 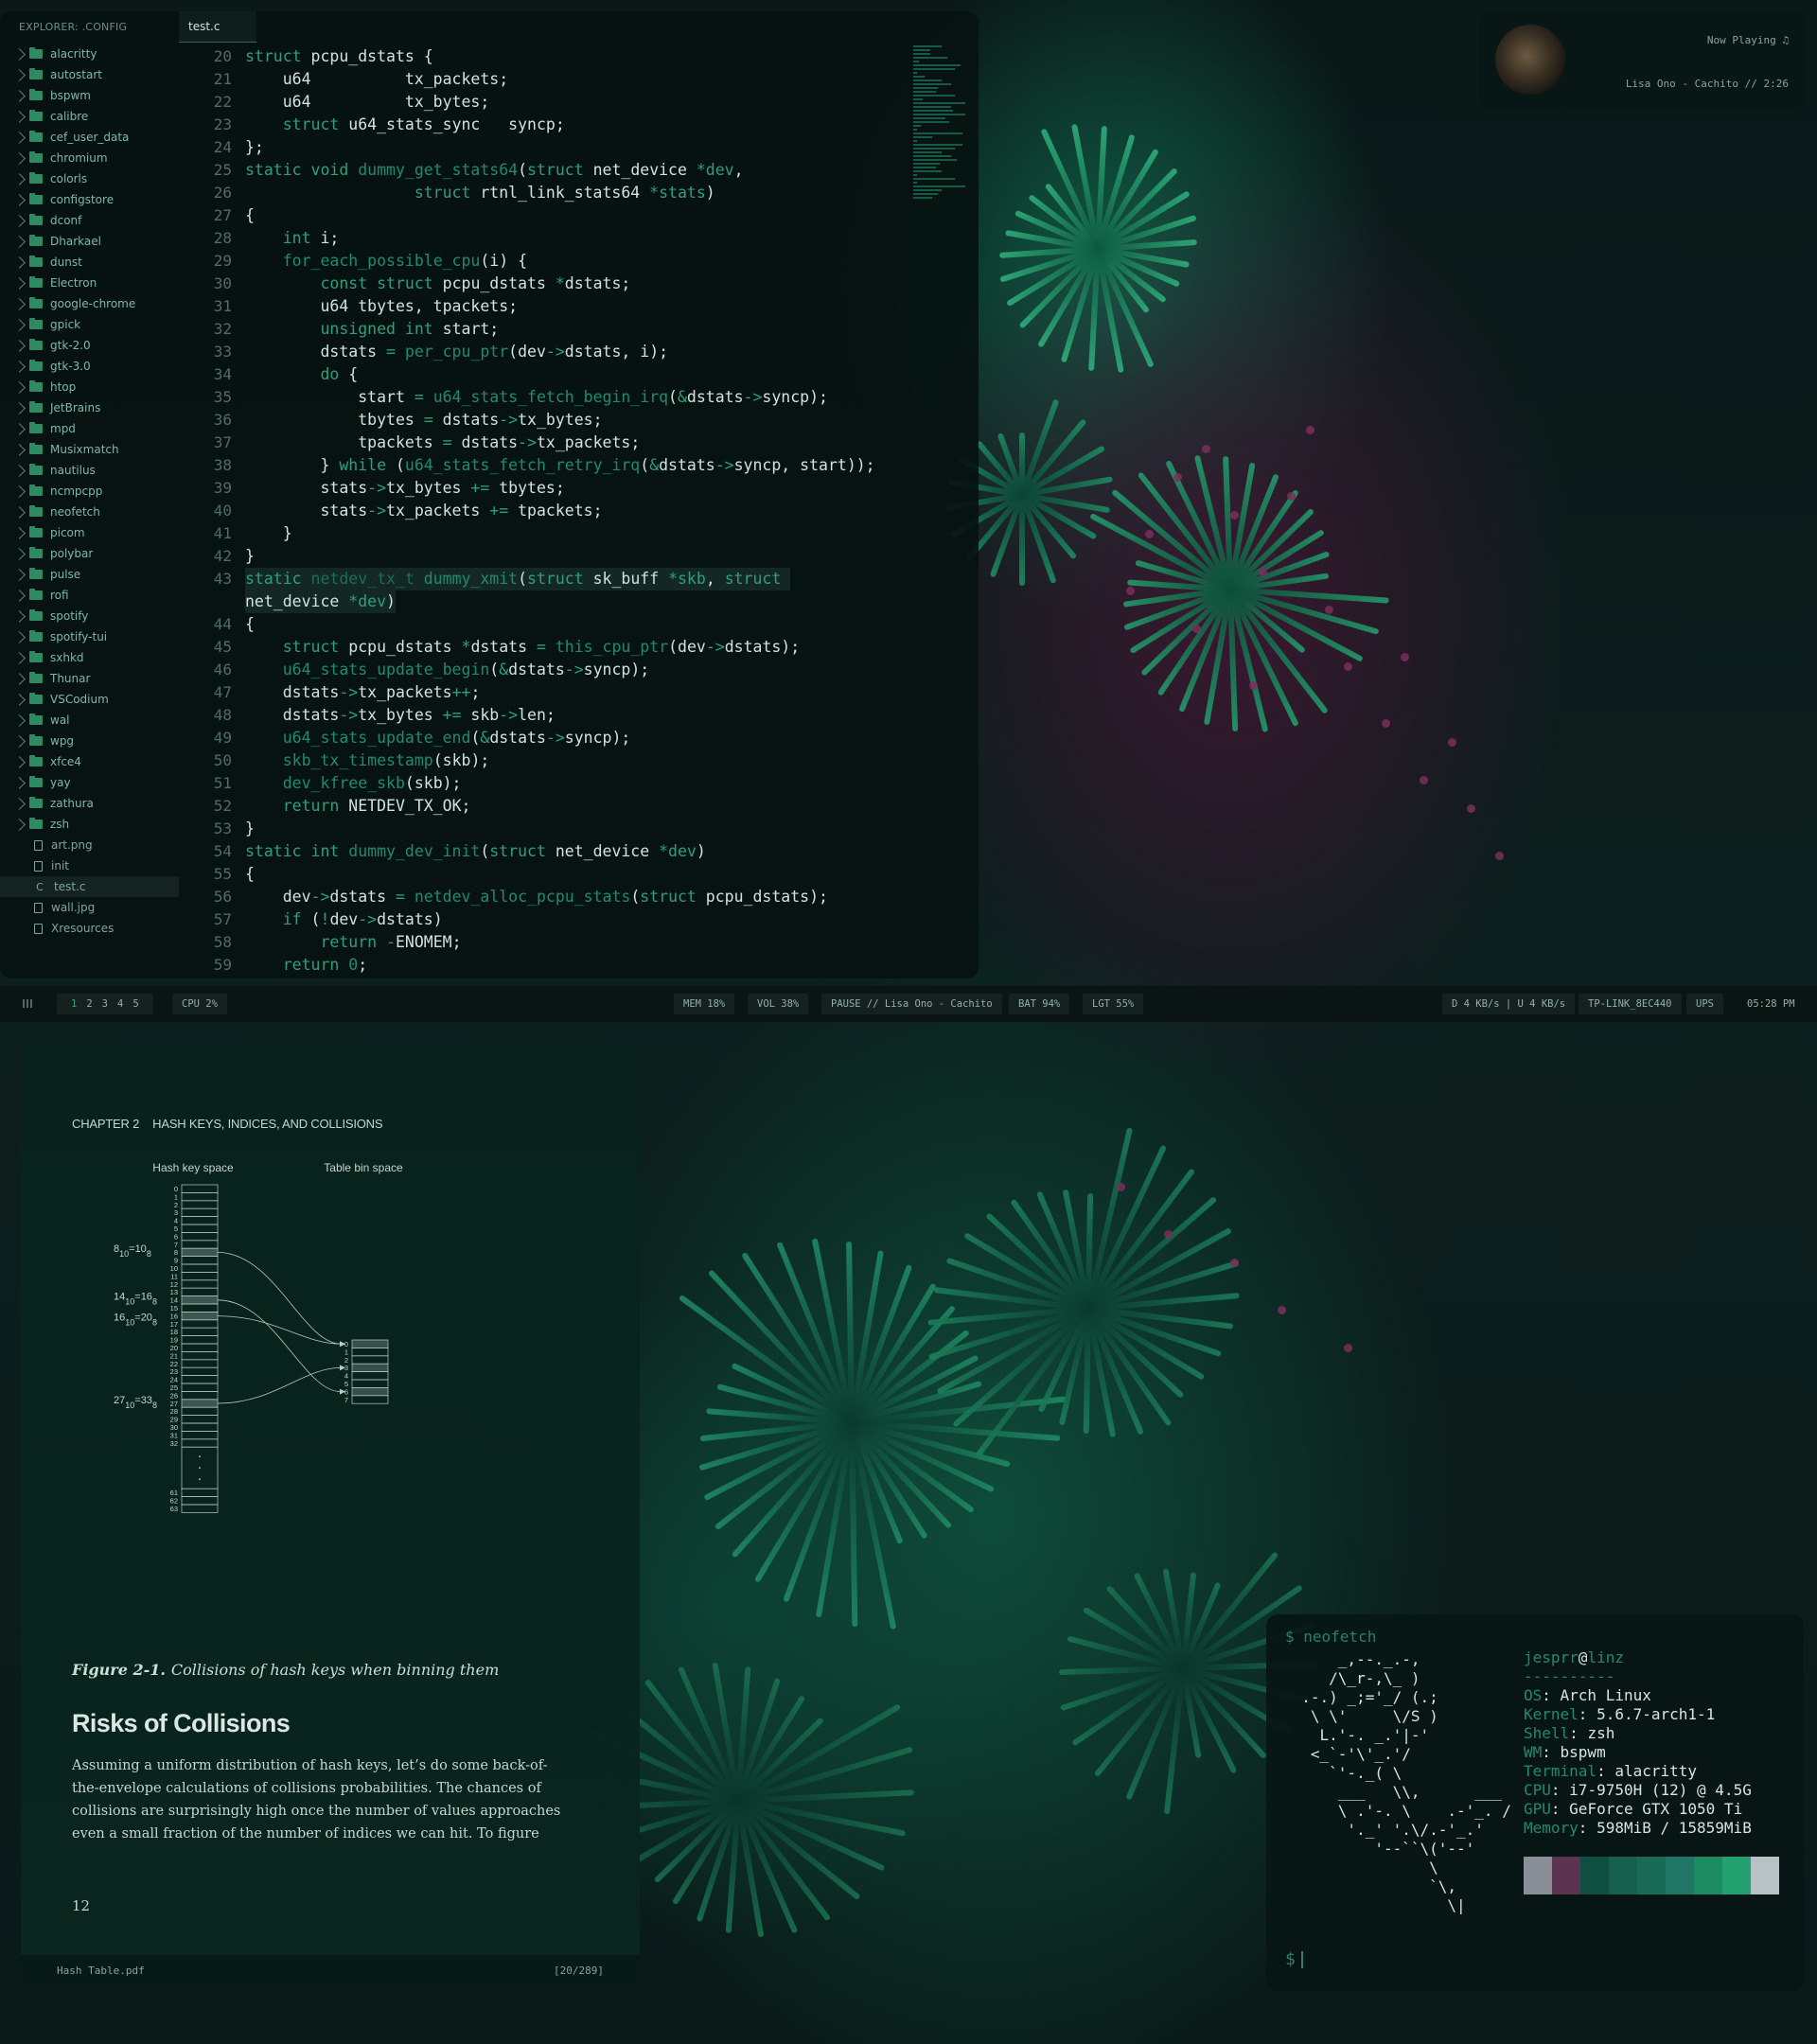 What do you see at coordinates (89, 470) in the screenshot?
I see `folder-item: nautilus` at bounding box center [89, 470].